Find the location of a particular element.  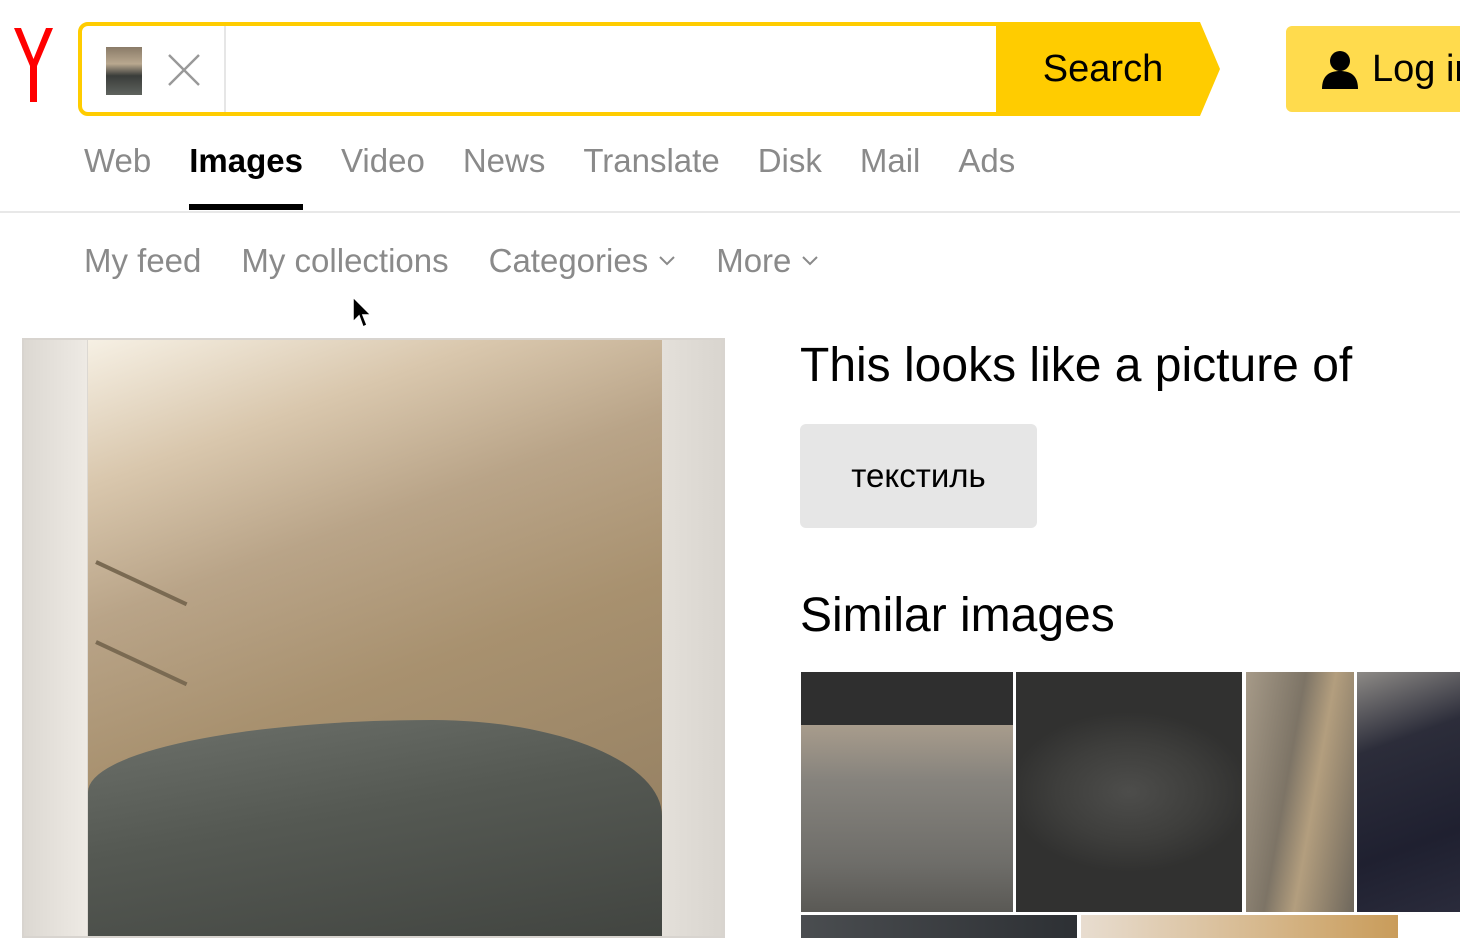

subnav-my-collections: My collections is located at coordinates (344, 261).